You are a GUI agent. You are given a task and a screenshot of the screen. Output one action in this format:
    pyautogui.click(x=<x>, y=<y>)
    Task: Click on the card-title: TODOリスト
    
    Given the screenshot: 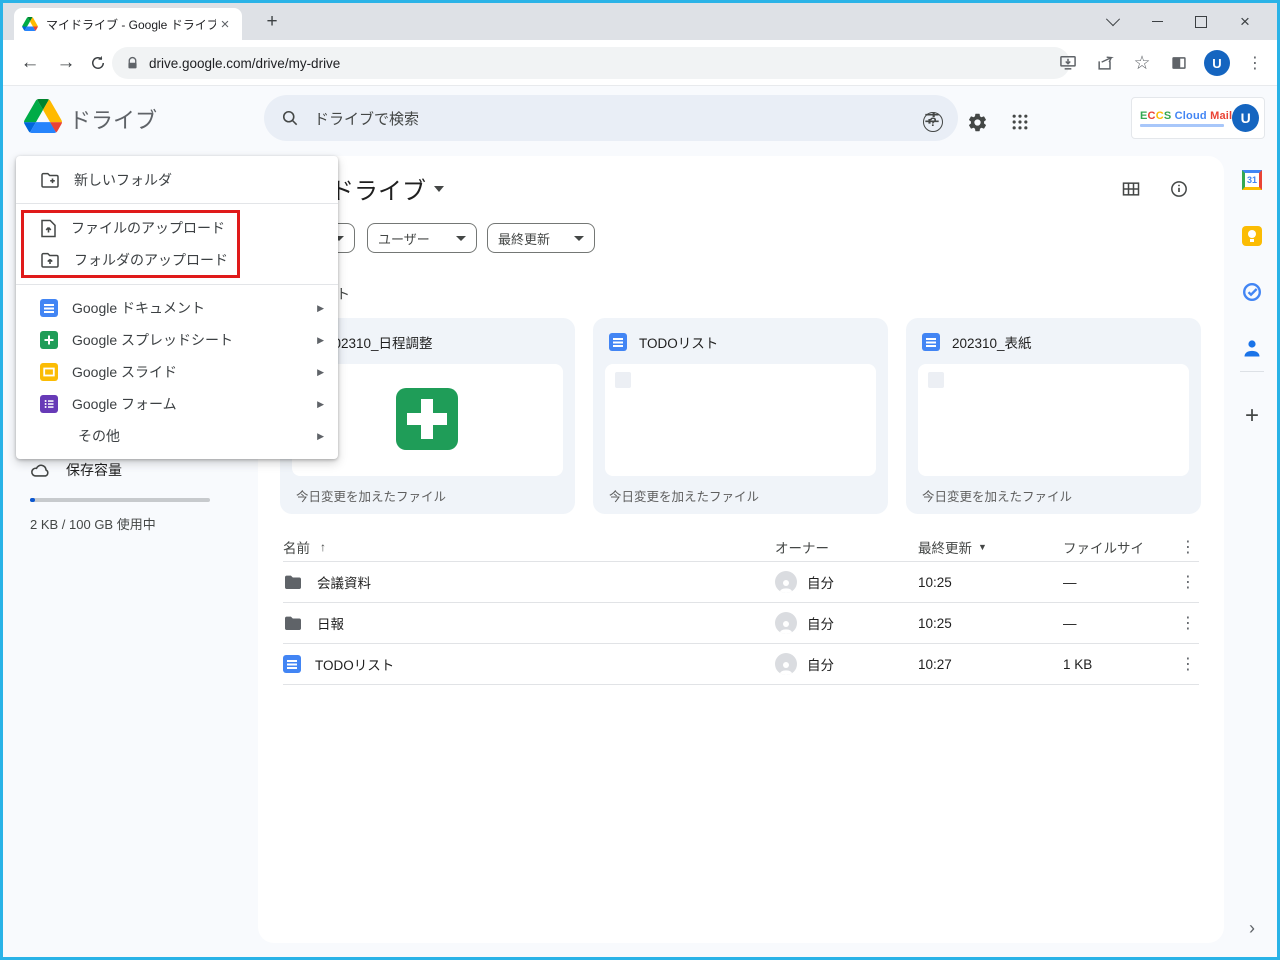 What is the action you would take?
    pyautogui.click(x=679, y=343)
    